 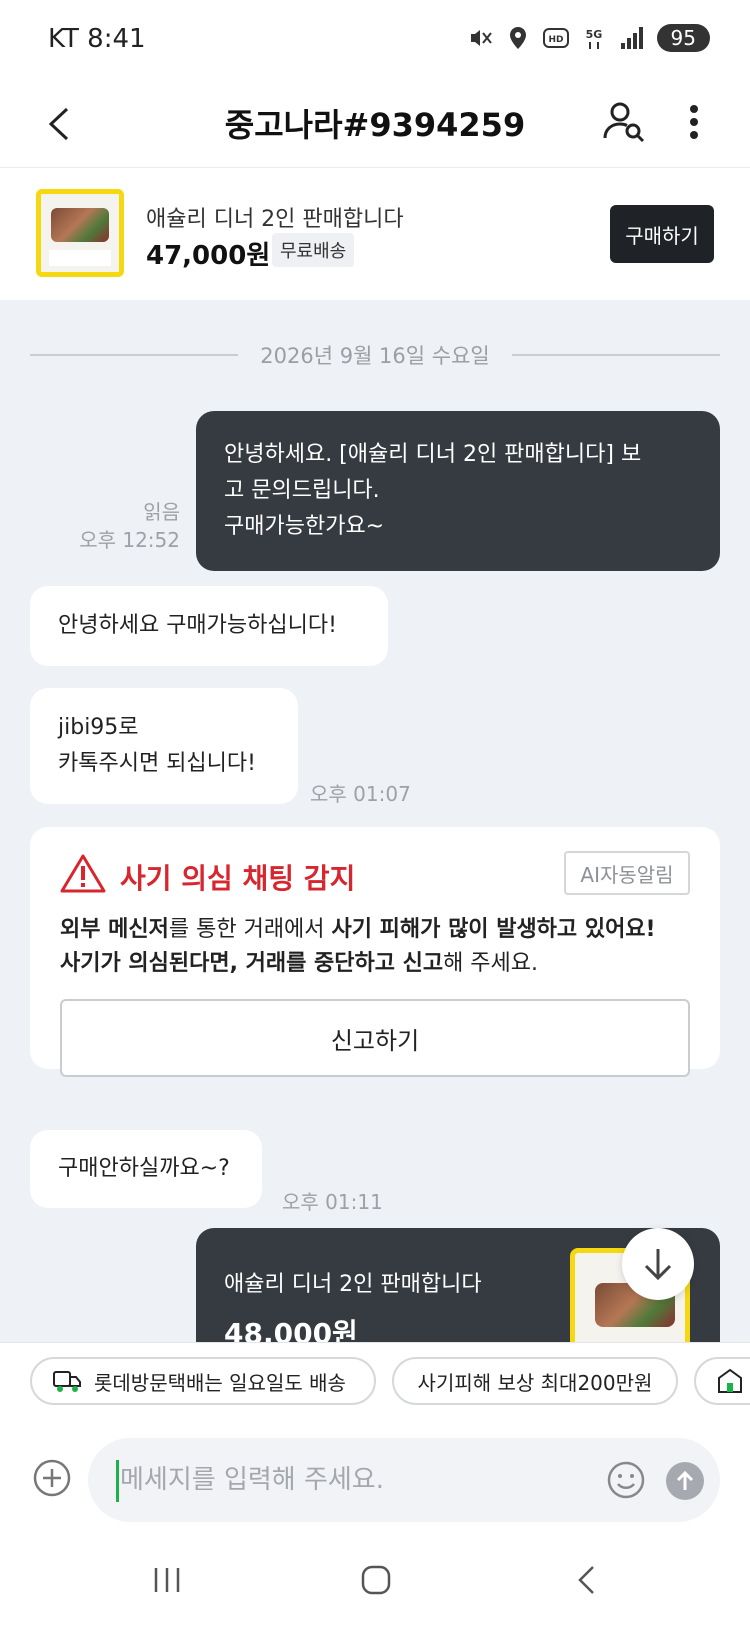 What do you see at coordinates (238, 878) in the screenshot?
I see `warning-title: 사기 의심 채팅 감지` at bounding box center [238, 878].